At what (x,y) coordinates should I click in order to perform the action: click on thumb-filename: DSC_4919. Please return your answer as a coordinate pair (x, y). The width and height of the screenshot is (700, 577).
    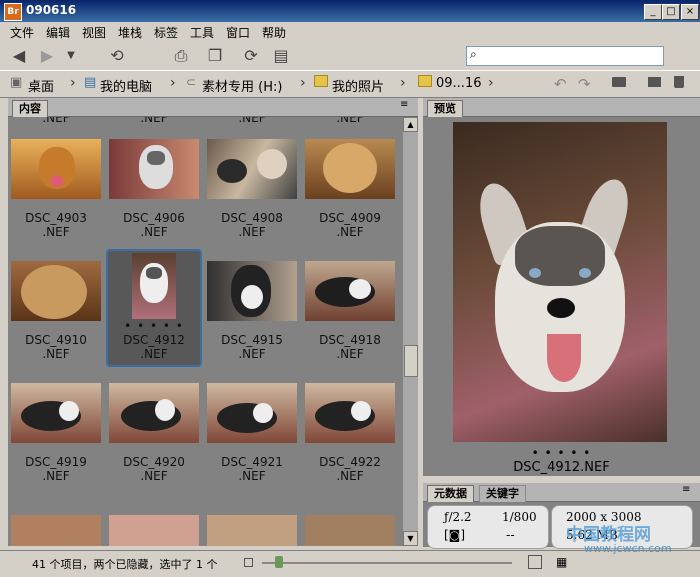
    Looking at the image, I should click on (56, 462).